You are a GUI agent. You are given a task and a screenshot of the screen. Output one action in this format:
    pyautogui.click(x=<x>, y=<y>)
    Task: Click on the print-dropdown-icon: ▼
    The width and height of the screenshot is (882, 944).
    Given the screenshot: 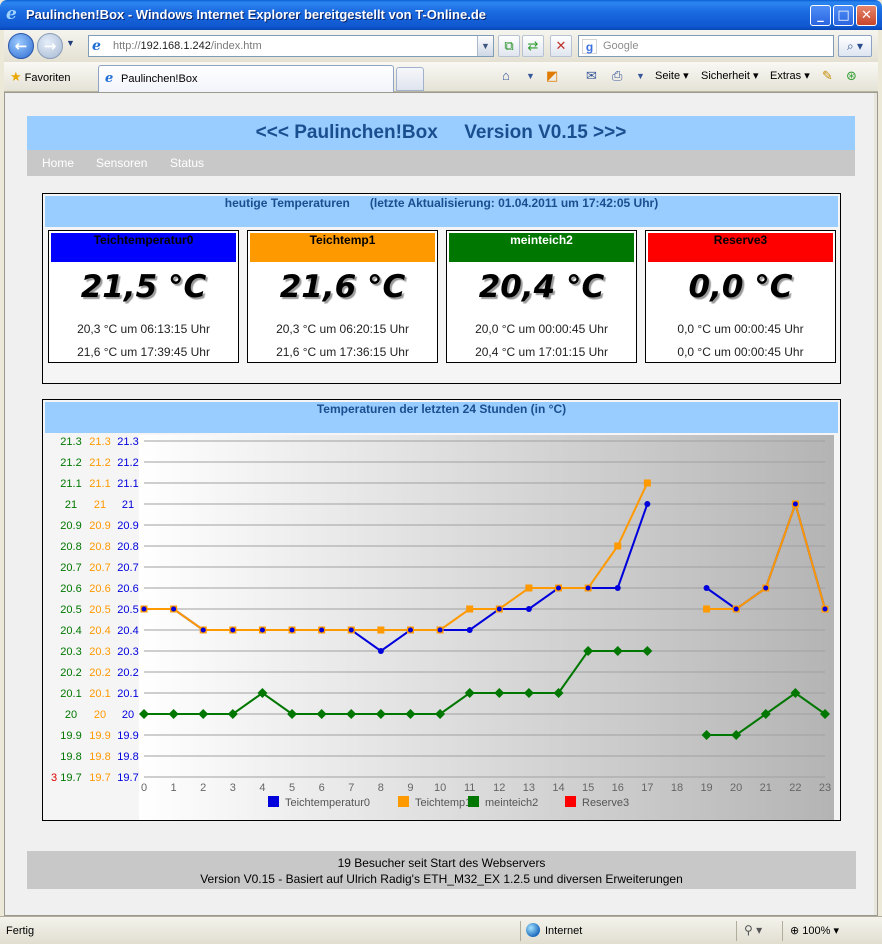 What is the action you would take?
    pyautogui.click(x=640, y=76)
    